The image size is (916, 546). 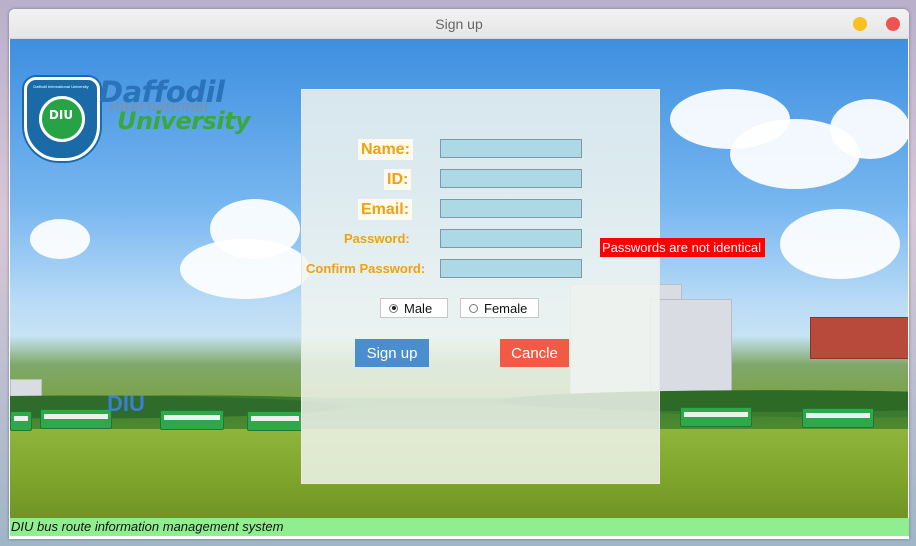 I want to click on male-radio-label: Male, so click(x=418, y=308).